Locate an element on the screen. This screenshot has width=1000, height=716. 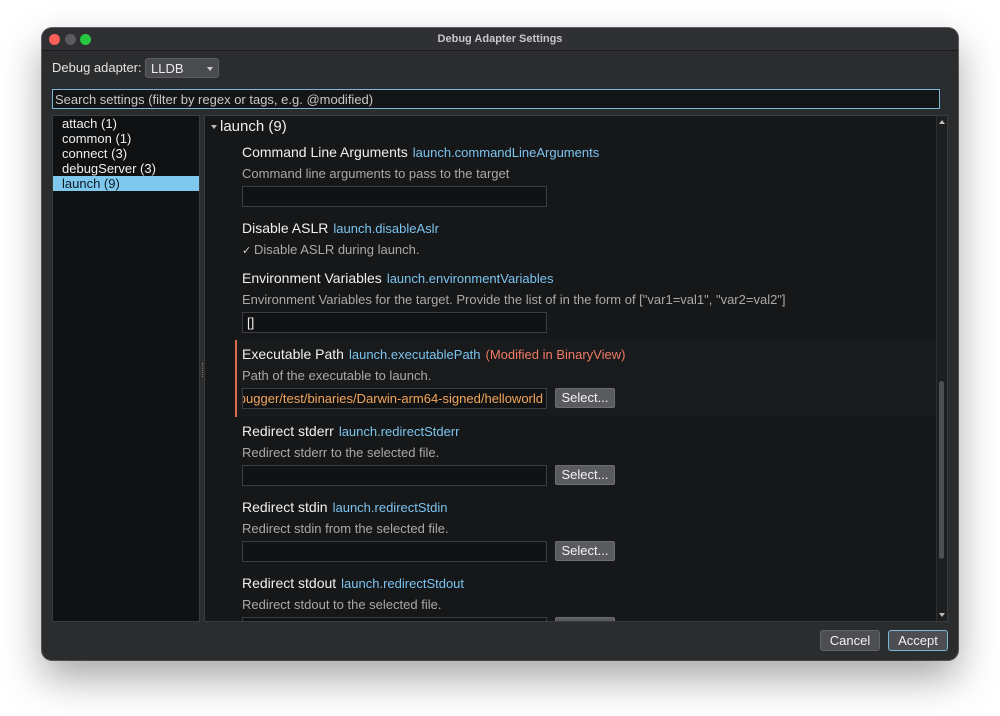
window-title: Debug Adapter Settings is located at coordinates (500, 39).